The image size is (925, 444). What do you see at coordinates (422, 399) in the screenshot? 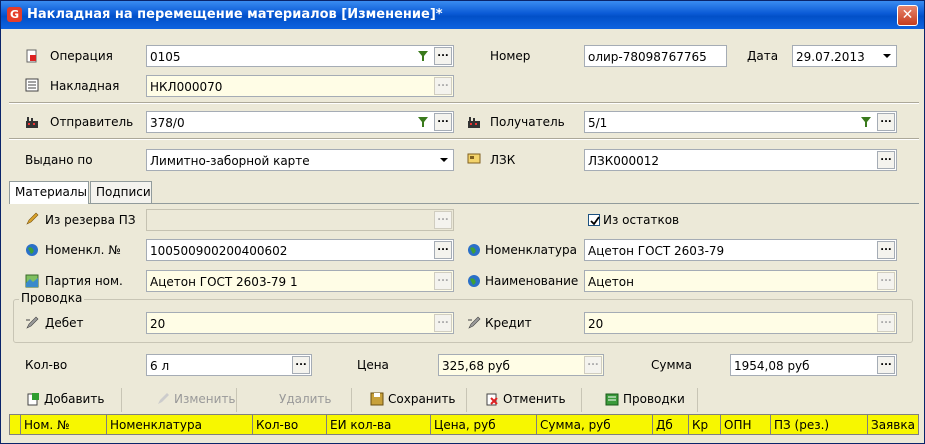
I see `save-label: Сохранить` at bounding box center [422, 399].